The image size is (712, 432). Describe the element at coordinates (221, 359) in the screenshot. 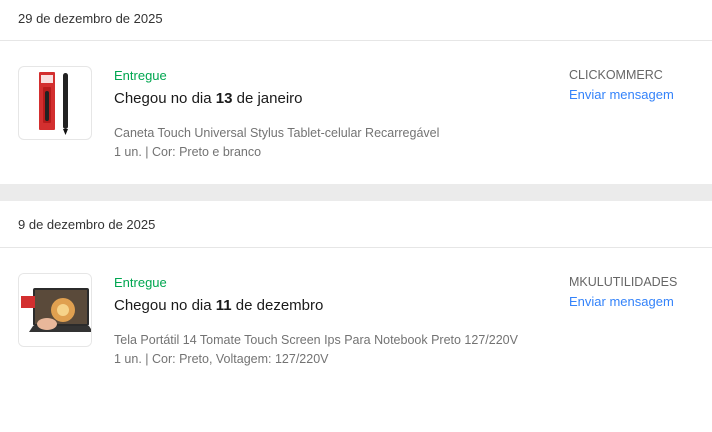

I see `product-variant: 1 un. | Cor: Preto, Voltagem: 127/220V` at that location.